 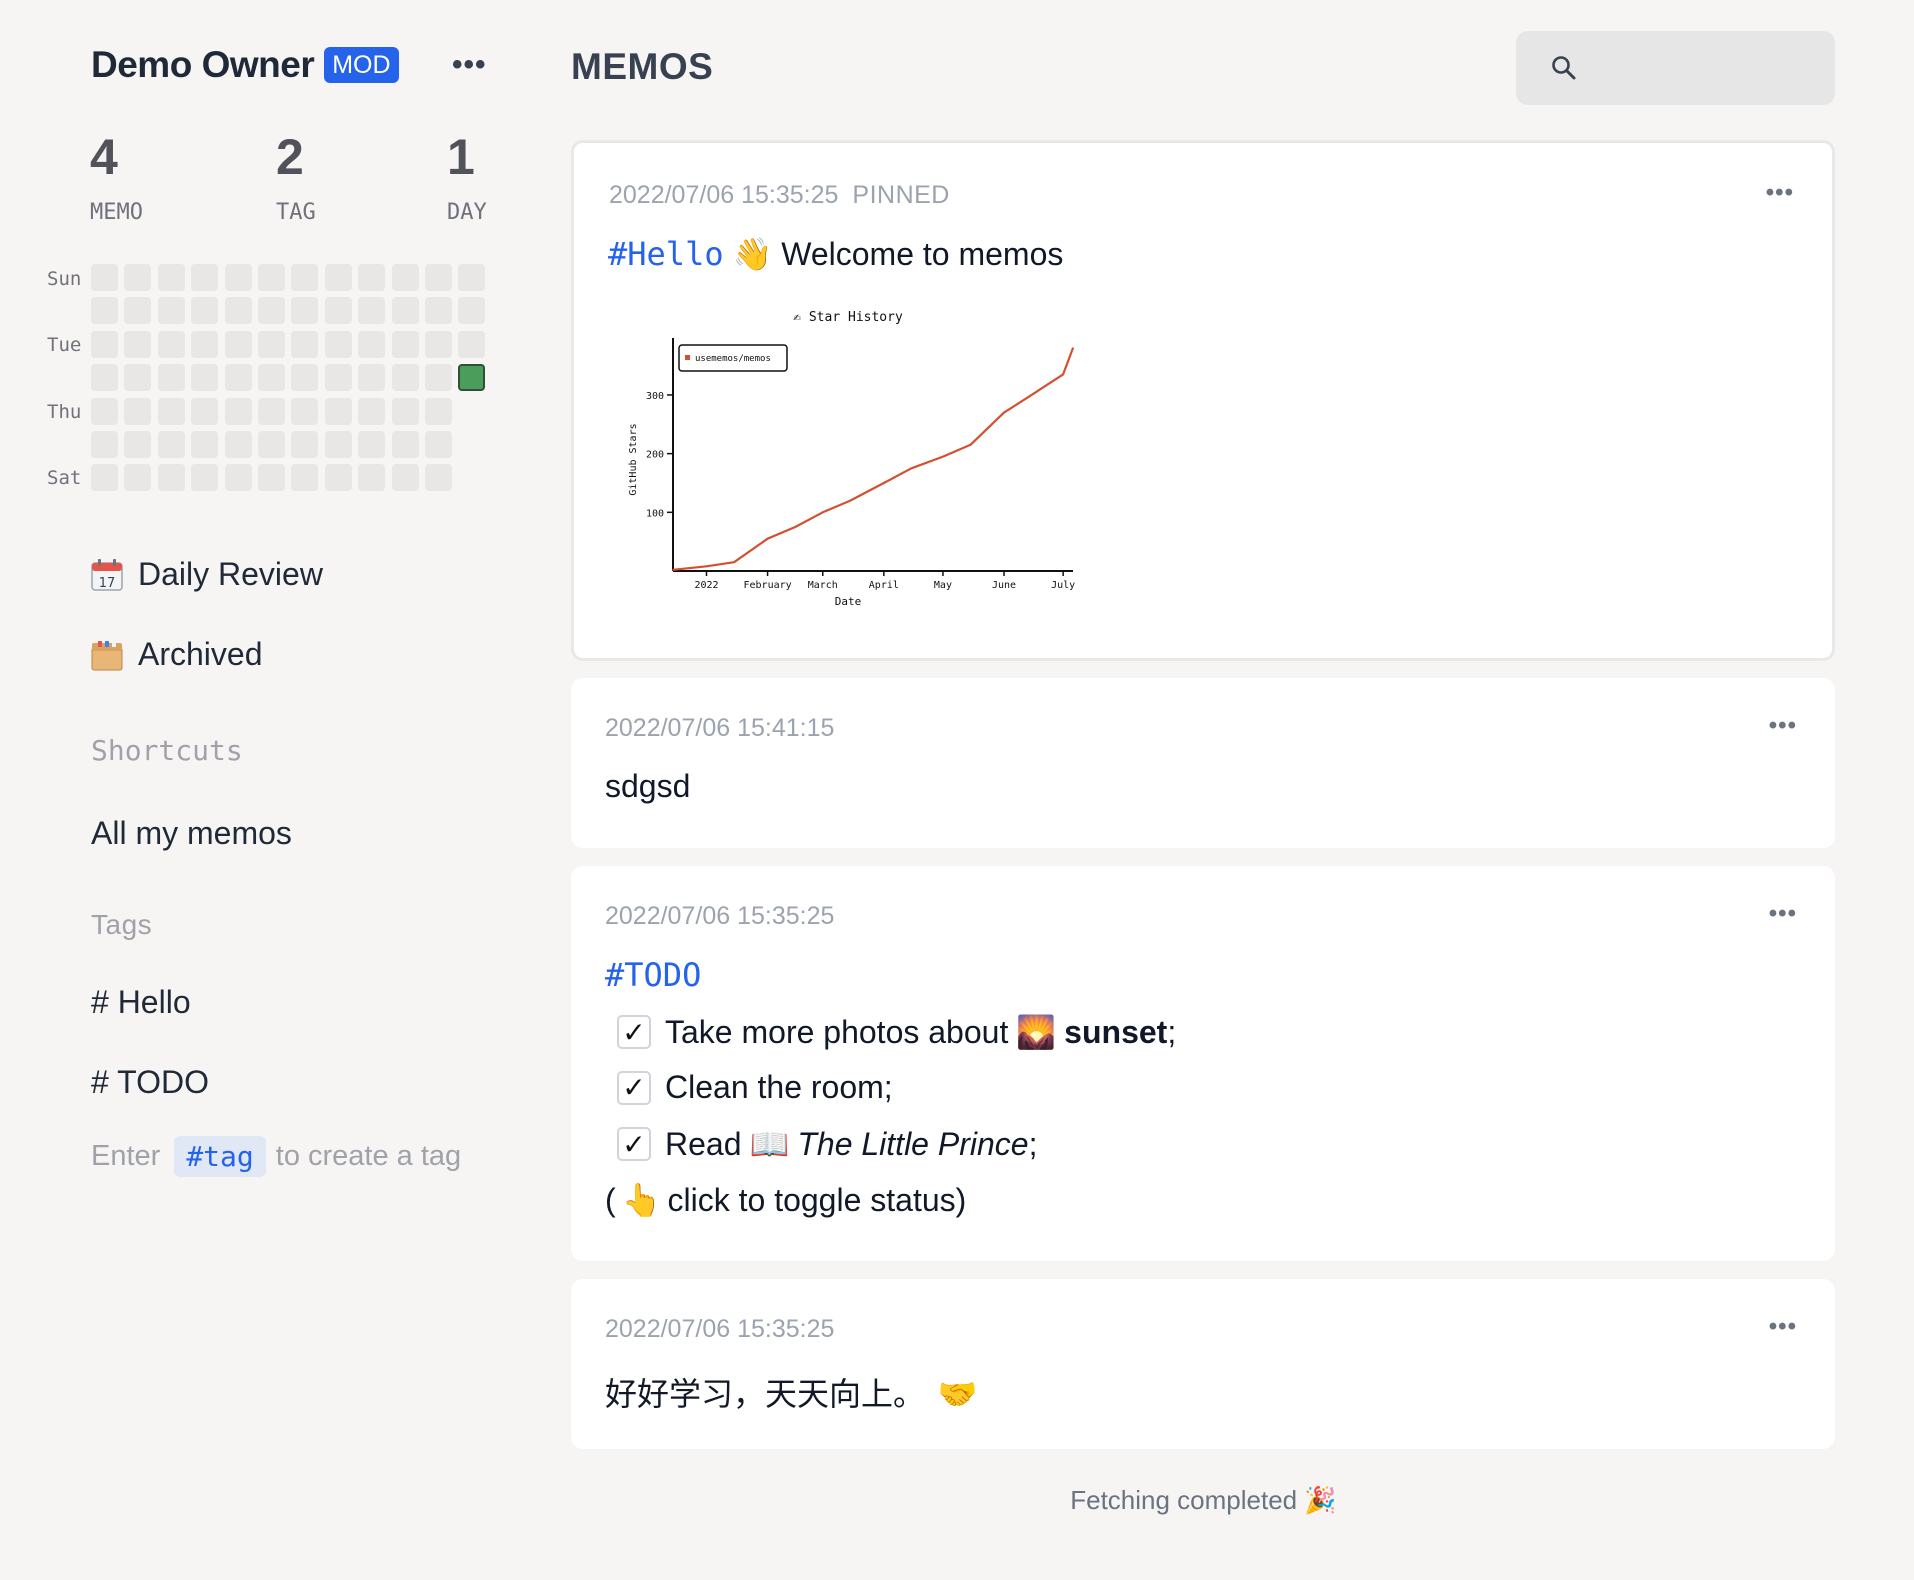 What do you see at coordinates (1752, 68) in the screenshot?
I see `search-input` at bounding box center [1752, 68].